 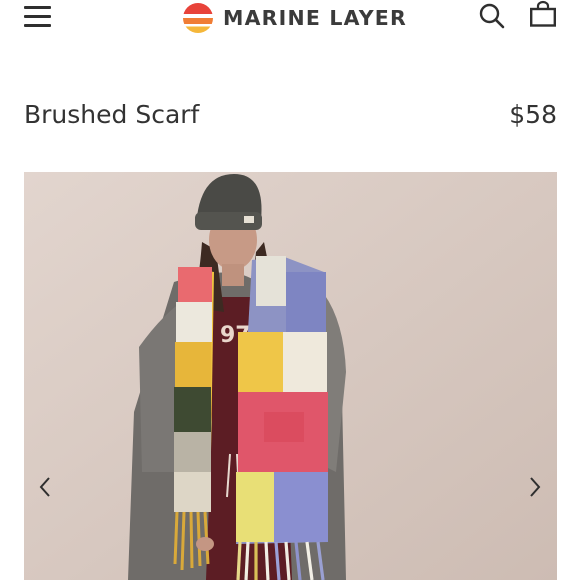 I want to click on site-header: MARINE LAYER, so click(x=290, y=18).